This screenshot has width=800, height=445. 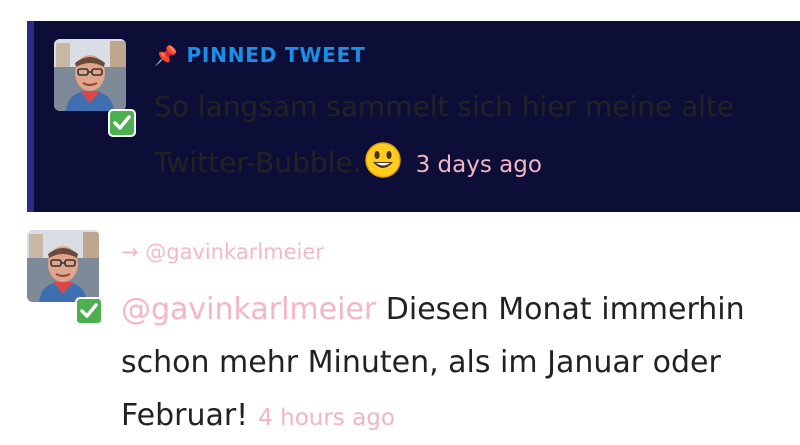 I want to click on pinned-tweet-label: 📌 PINNED TWEET, so click(x=260, y=55).